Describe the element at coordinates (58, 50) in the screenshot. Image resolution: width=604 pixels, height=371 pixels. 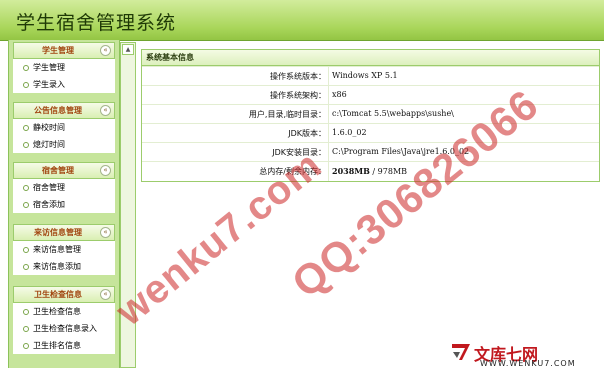
I see `section-title: 学生管理` at that location.